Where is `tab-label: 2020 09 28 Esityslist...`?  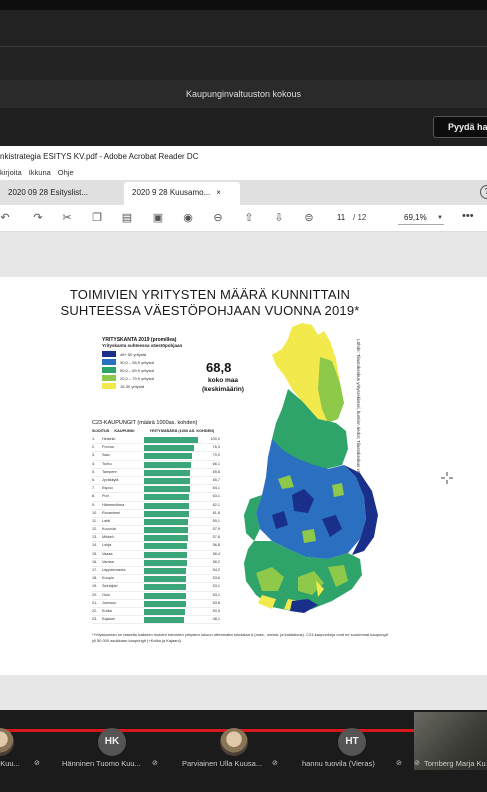 tab-label: 2020 09 28 Esityslist... is located at coordinates (48, 192).